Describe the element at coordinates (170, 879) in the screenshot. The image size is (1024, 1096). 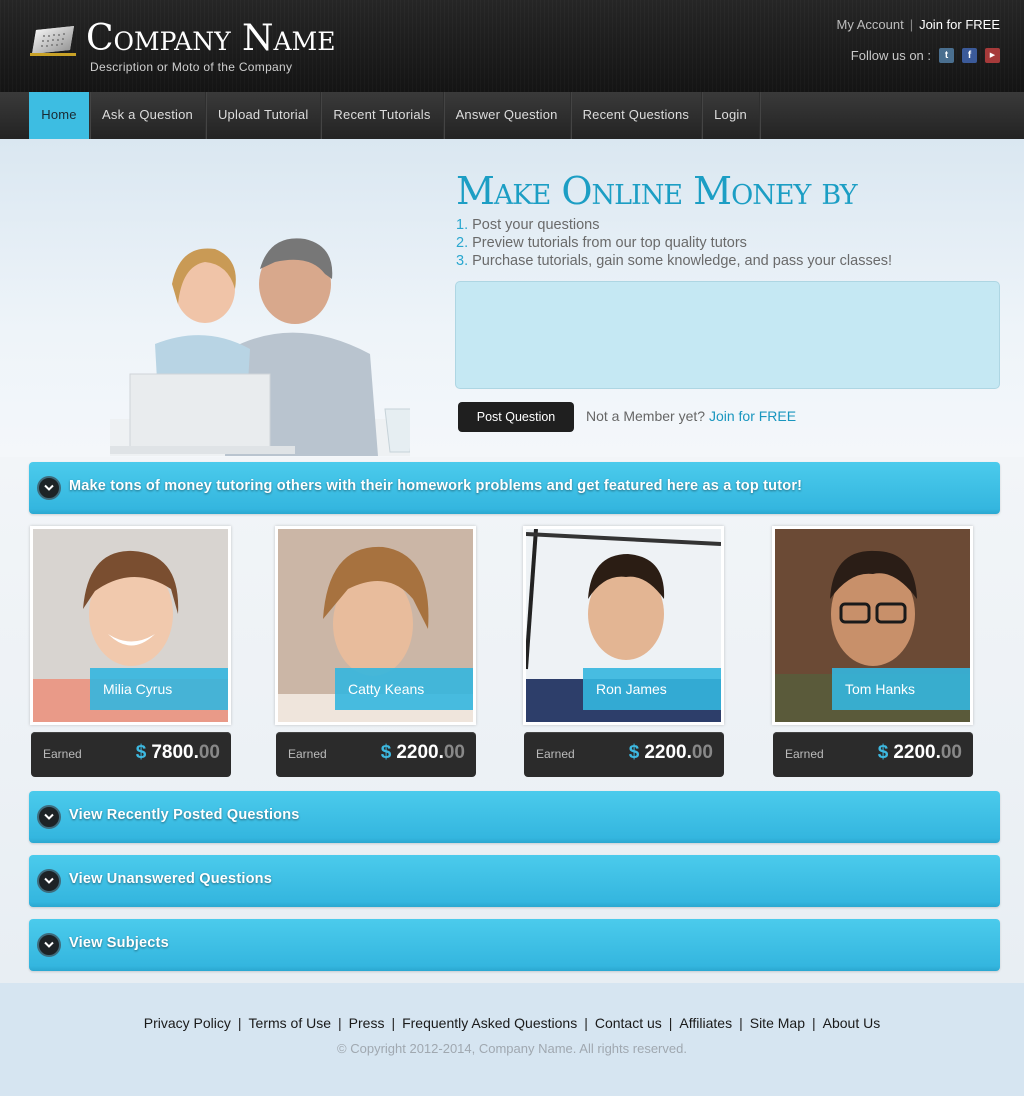
I see `section-label: View Unanswered Questions` at that location.